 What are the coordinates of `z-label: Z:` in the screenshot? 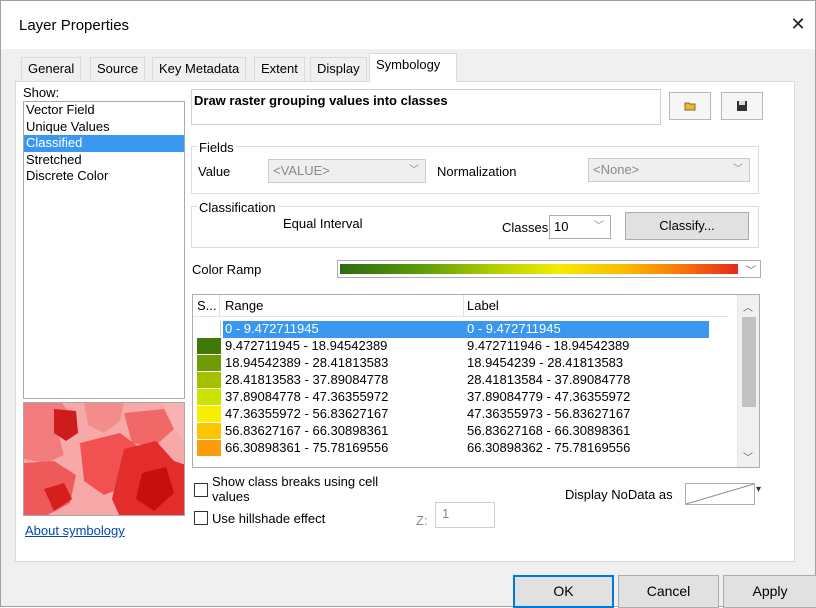 It's located at (422, 520).